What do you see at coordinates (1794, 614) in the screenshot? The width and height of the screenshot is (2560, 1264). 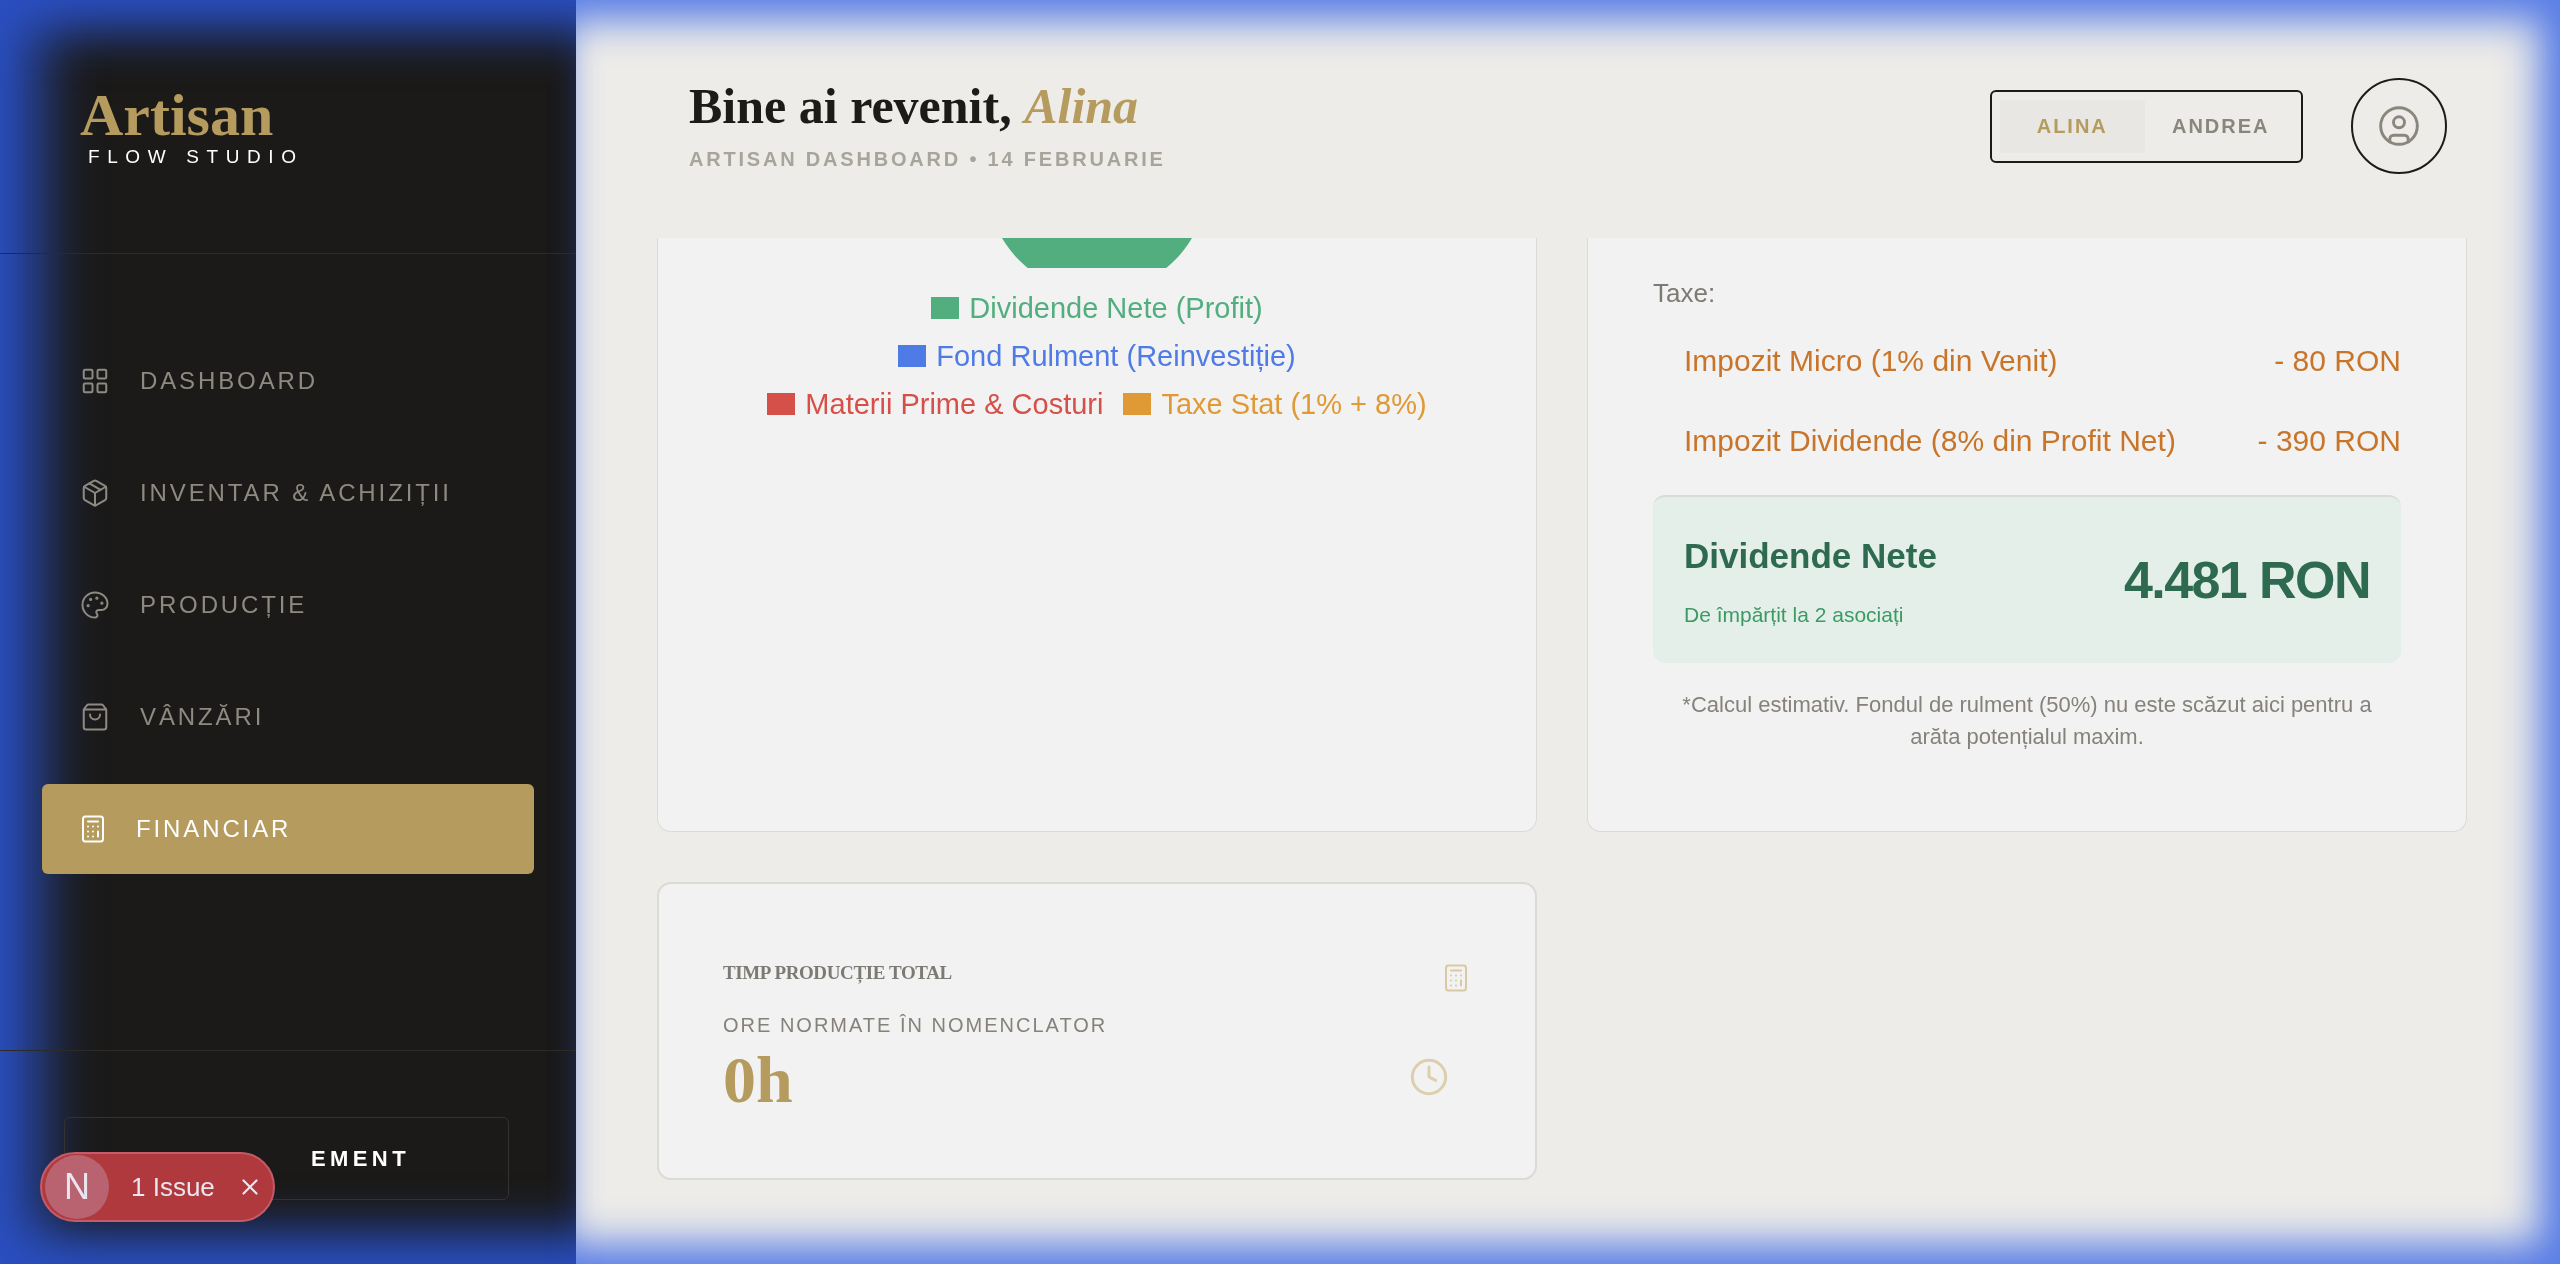 I see `net-dividends-subtitle: De împărțit la 2 asociați` at bounding box center [1794, 614].